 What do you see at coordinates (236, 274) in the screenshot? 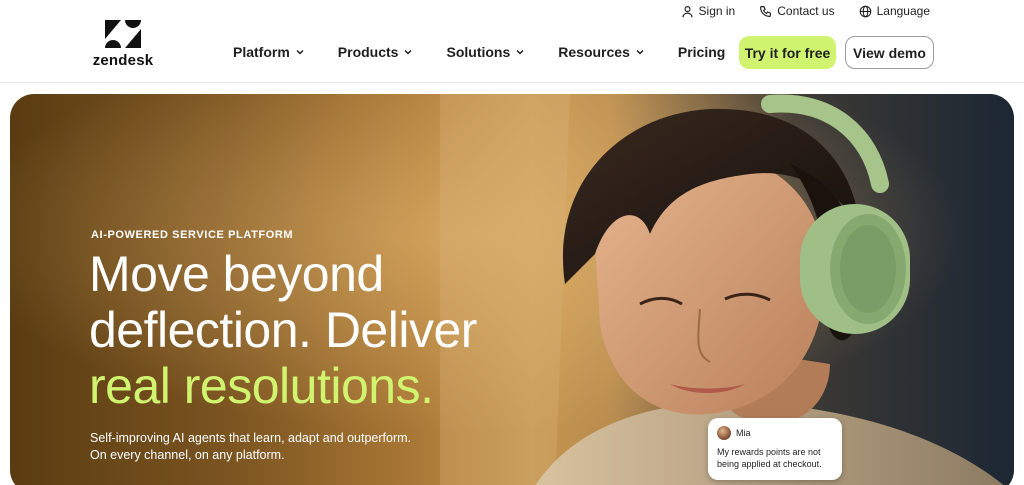
I see `headline-line-1: Move beyond` at bounding box center [236, 274].